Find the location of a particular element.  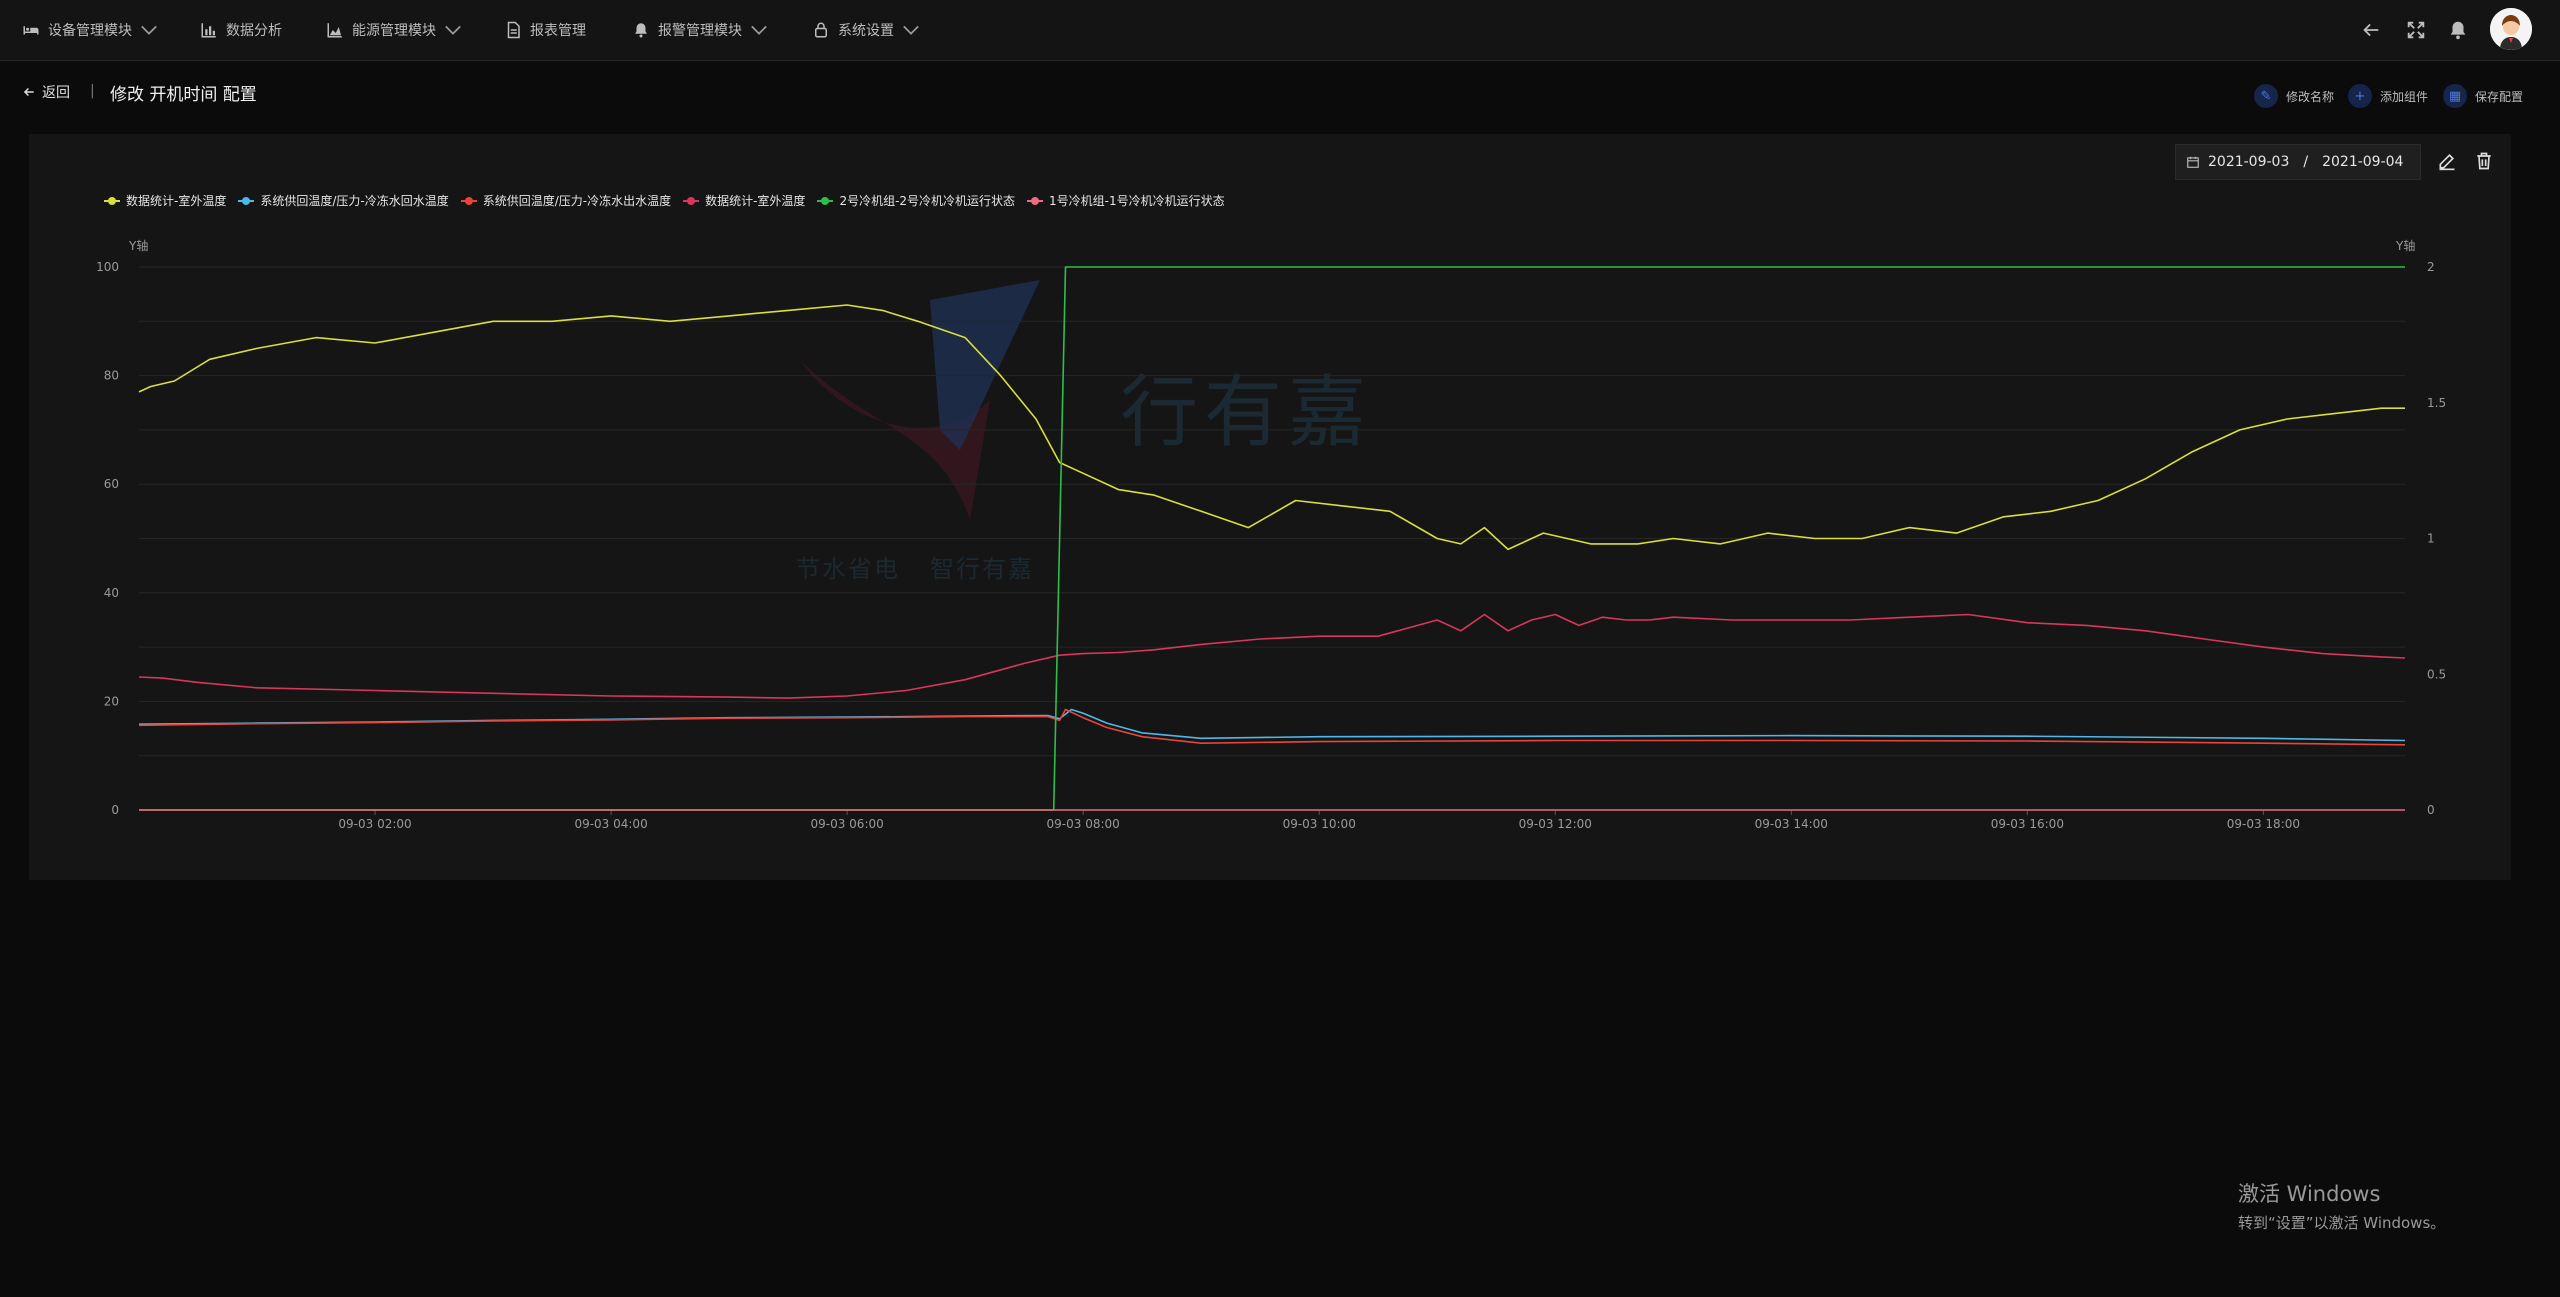

x-tick-label: 09-03 08:00 is located at coordinates (1083, 824).